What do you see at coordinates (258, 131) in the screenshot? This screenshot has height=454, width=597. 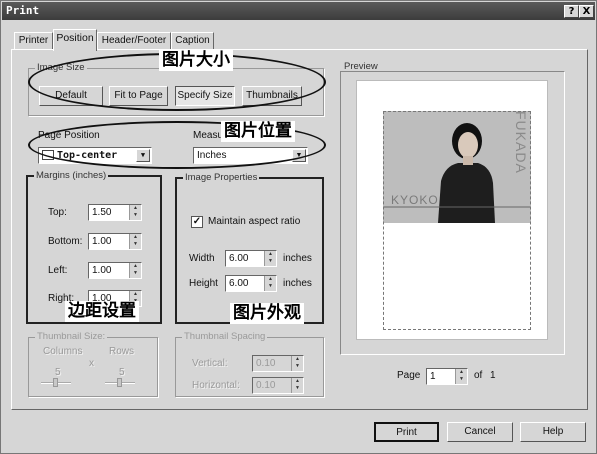 I see `annotation-position: 图片位置` at bounding box center [258, 131].